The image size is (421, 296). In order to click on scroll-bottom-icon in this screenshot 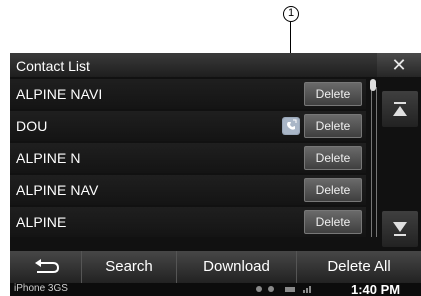, I will do `click(400, 229)`.